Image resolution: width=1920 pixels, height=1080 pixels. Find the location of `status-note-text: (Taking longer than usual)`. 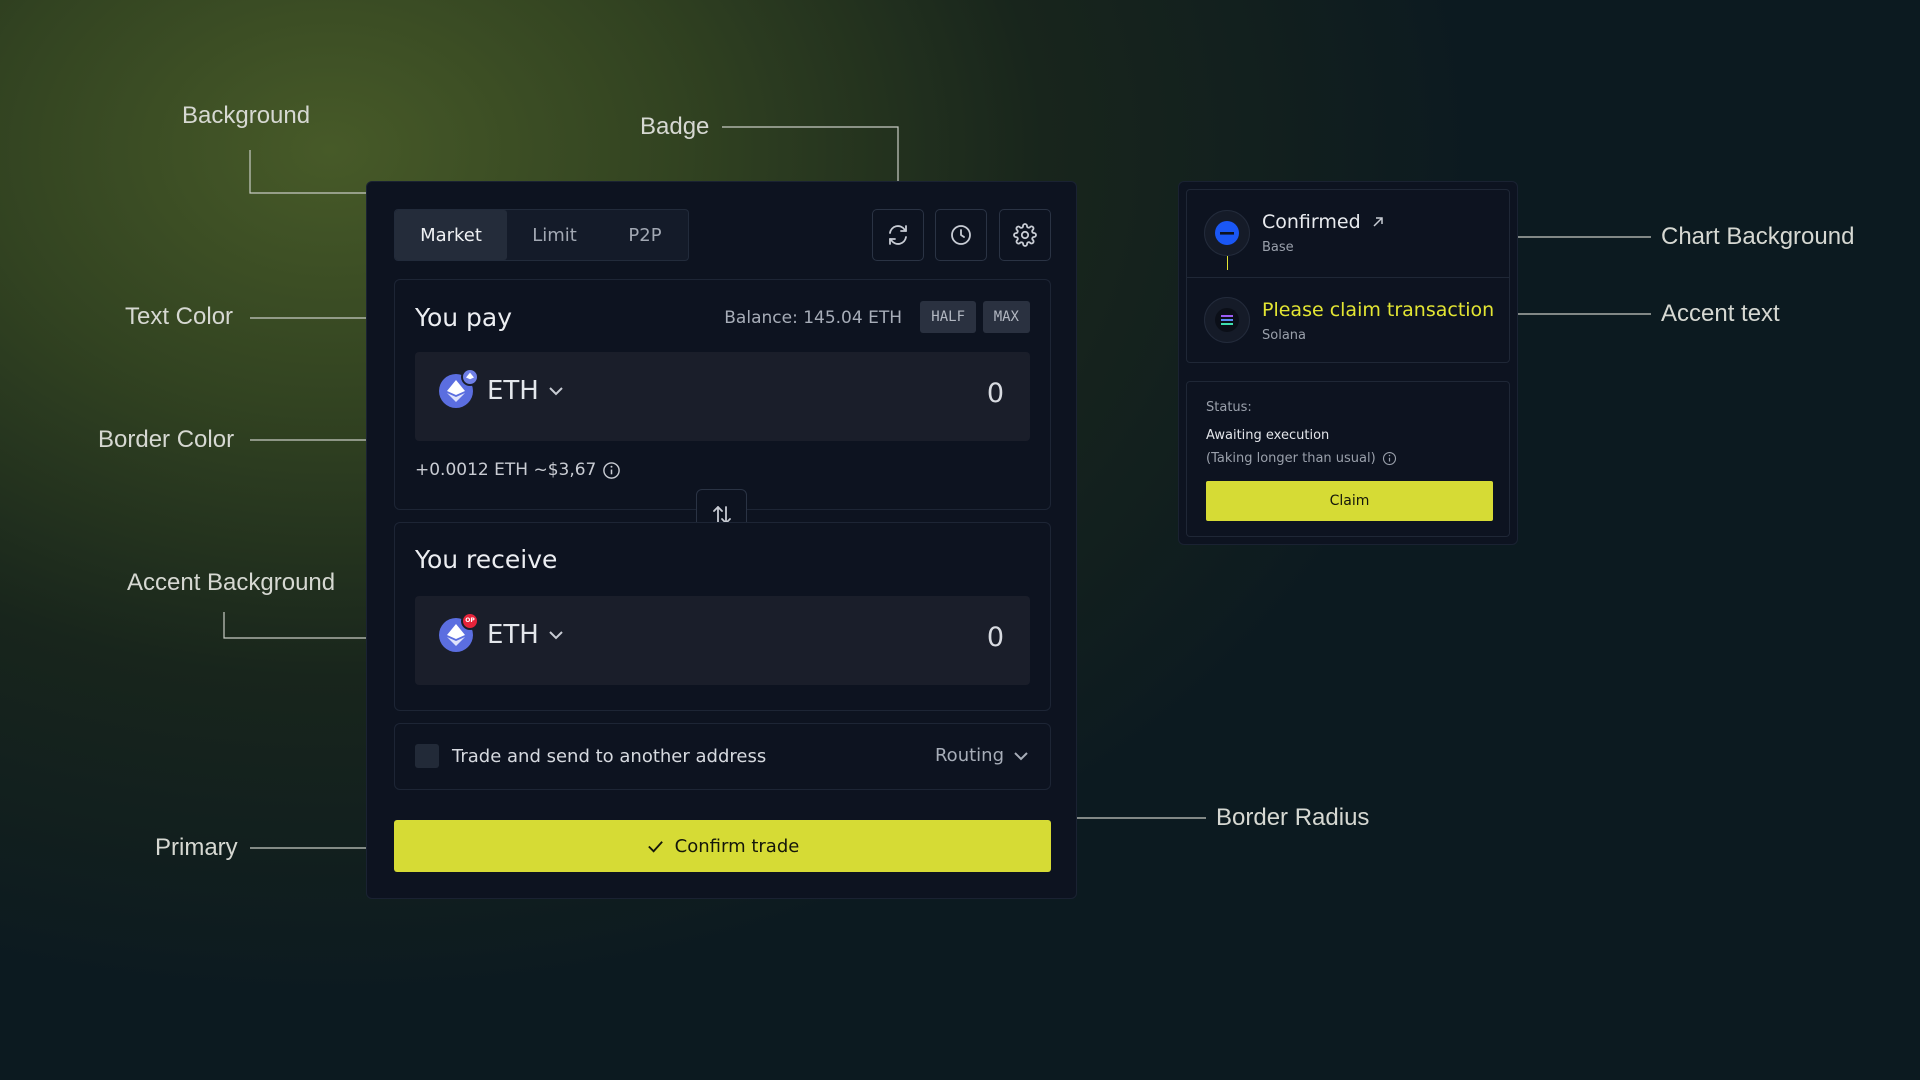

status-note-text: (Taking longer than usual) is located at coordinates (1291, 458).